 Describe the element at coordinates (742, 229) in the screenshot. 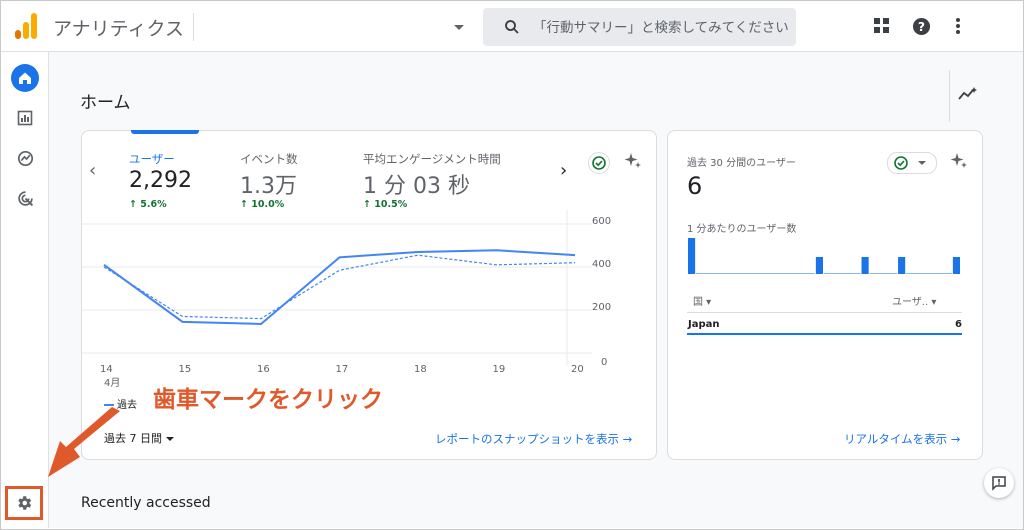

I see `per-minute-label: 1 分あたりのユーザー数` at that location.